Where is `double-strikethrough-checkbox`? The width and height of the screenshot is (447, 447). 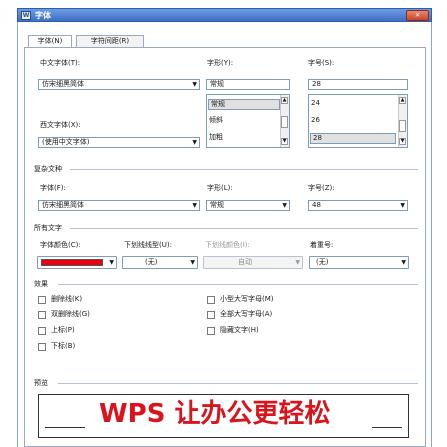
double-strikethrough-checkbox is located at coordinates (42, 315).